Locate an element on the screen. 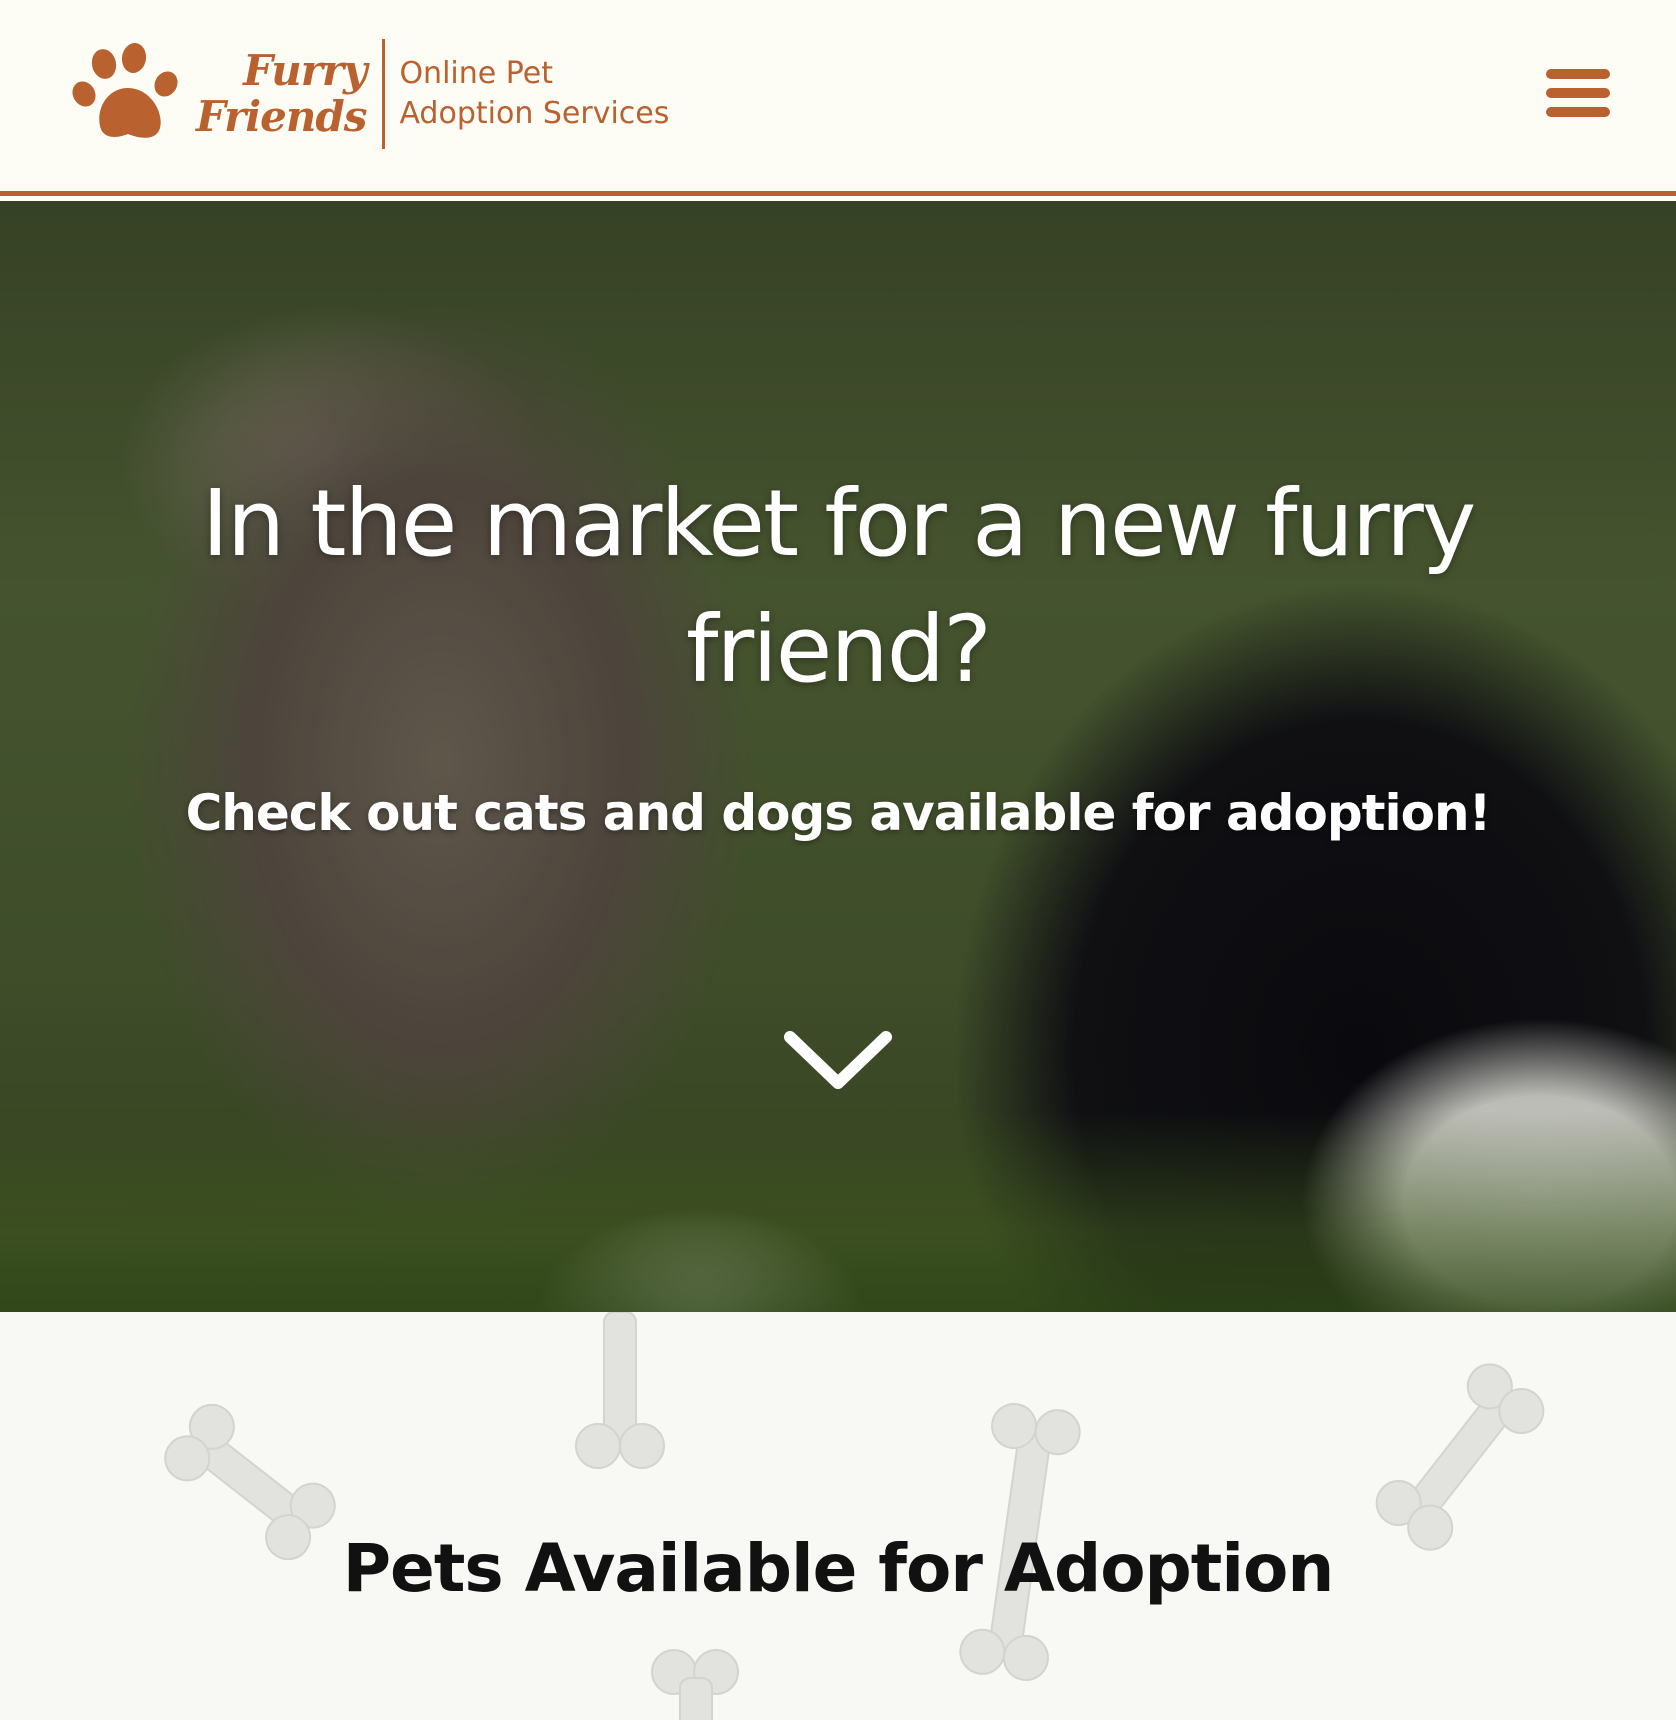 Image resolution: width=1676 pixels, height=1720 pixels. tagline-line-1: Online Pet is located at coordinates (476, 73).